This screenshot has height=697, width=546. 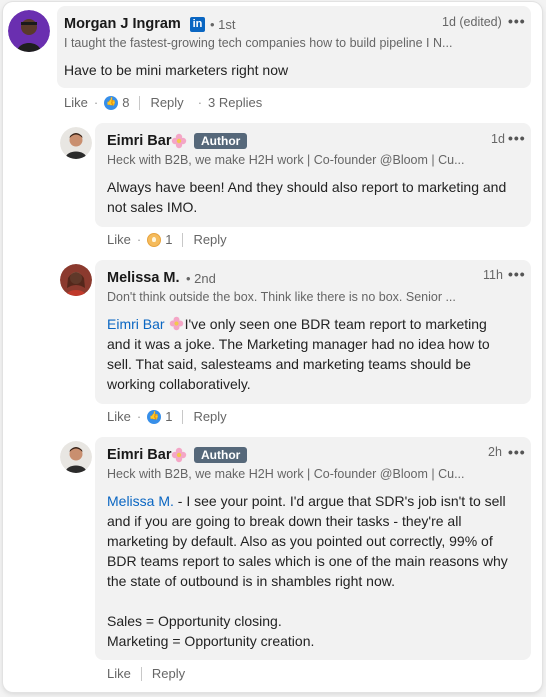 What do you see at coordinates (205, 278) in the screenshot?
I see `degree-text: 2nd` at bounding box center [205, 278].